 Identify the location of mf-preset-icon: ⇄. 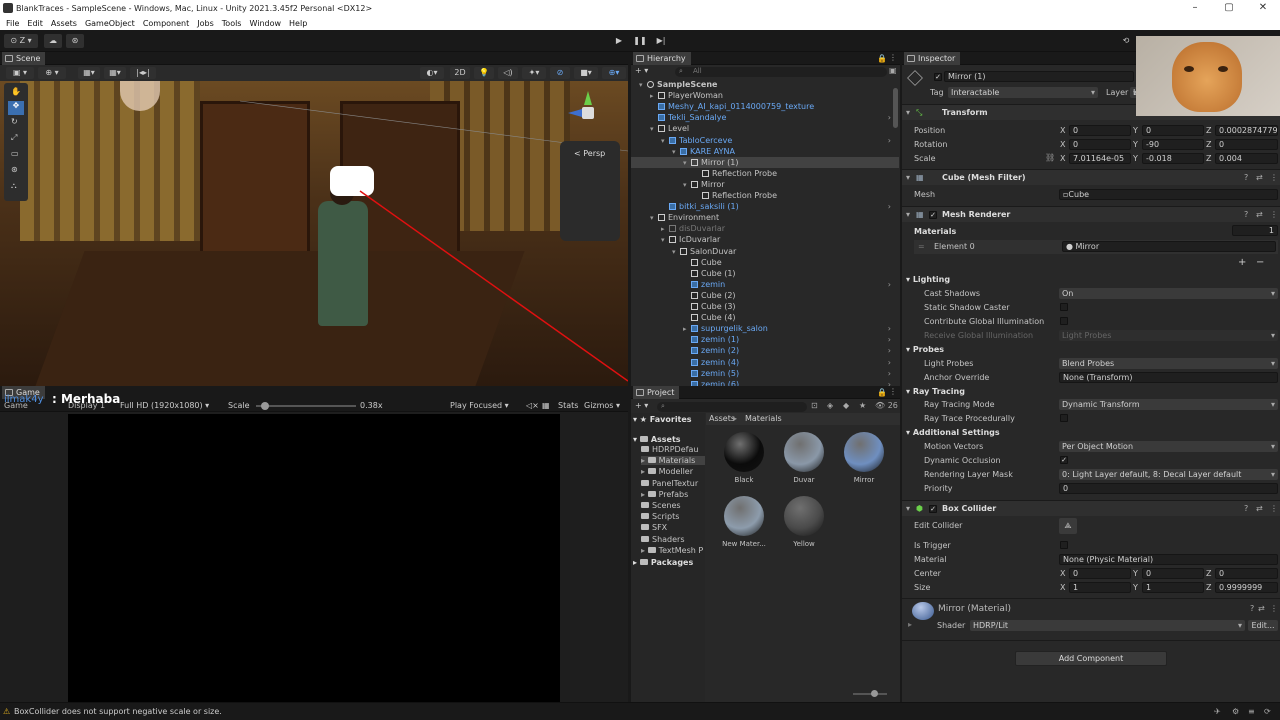
(1259, 177).